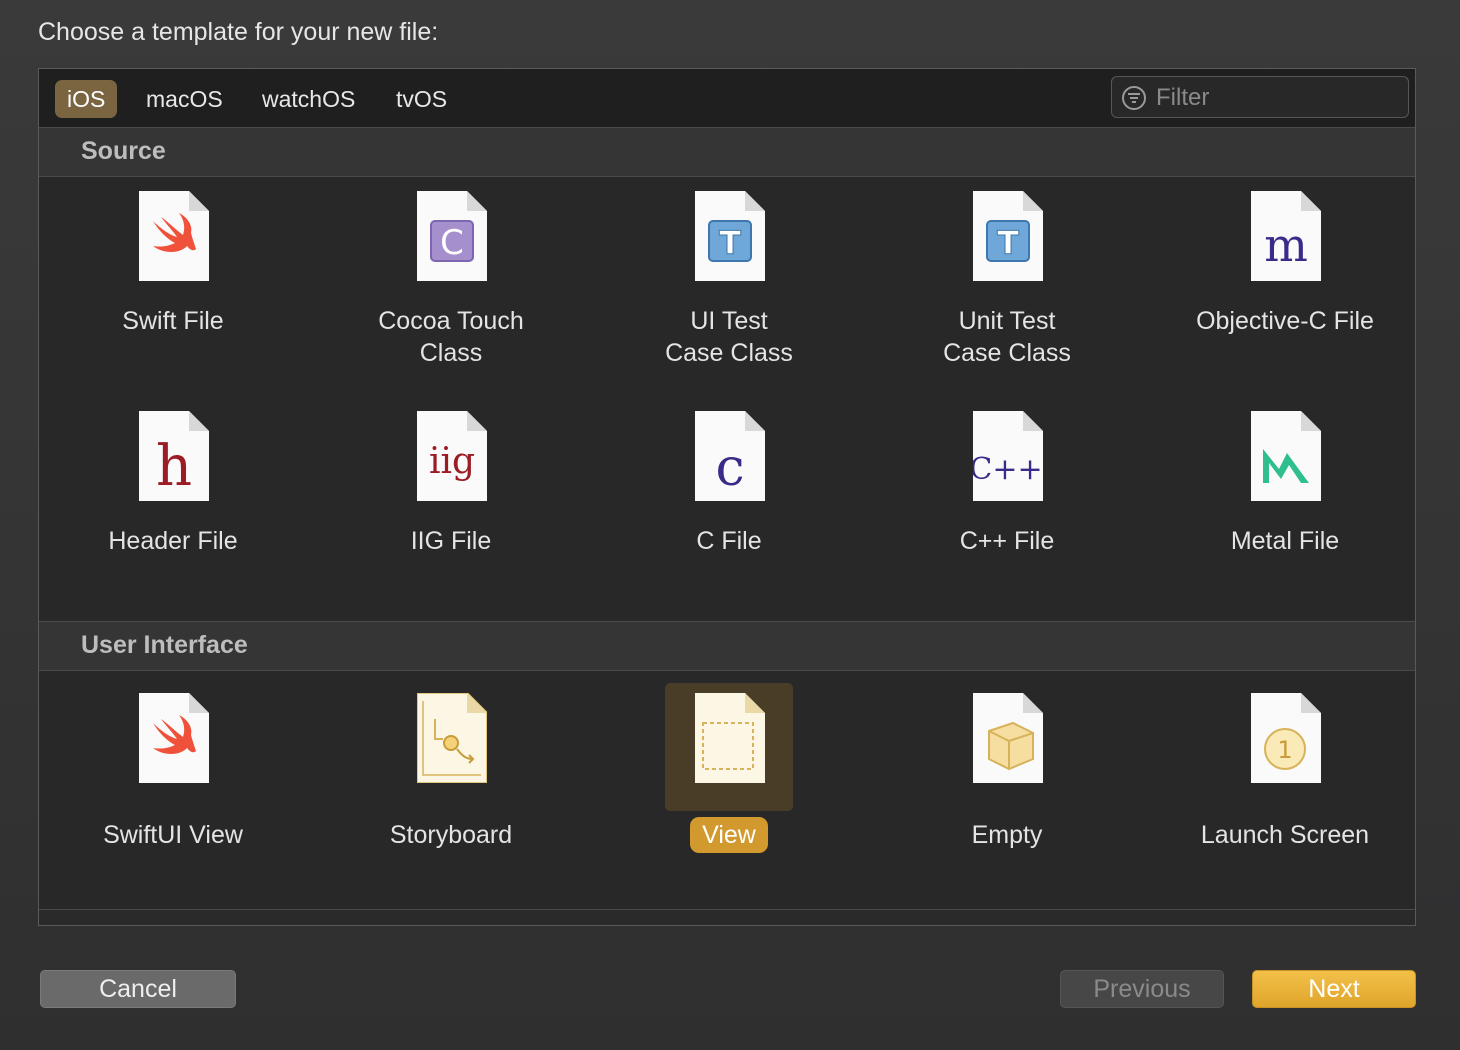 This screenshot has width=1460, height=1050. What do you see at coordinates (173, 835) in the screenshot?
I see `template-label: SwiftUI View` at bounding box center [173, 835].